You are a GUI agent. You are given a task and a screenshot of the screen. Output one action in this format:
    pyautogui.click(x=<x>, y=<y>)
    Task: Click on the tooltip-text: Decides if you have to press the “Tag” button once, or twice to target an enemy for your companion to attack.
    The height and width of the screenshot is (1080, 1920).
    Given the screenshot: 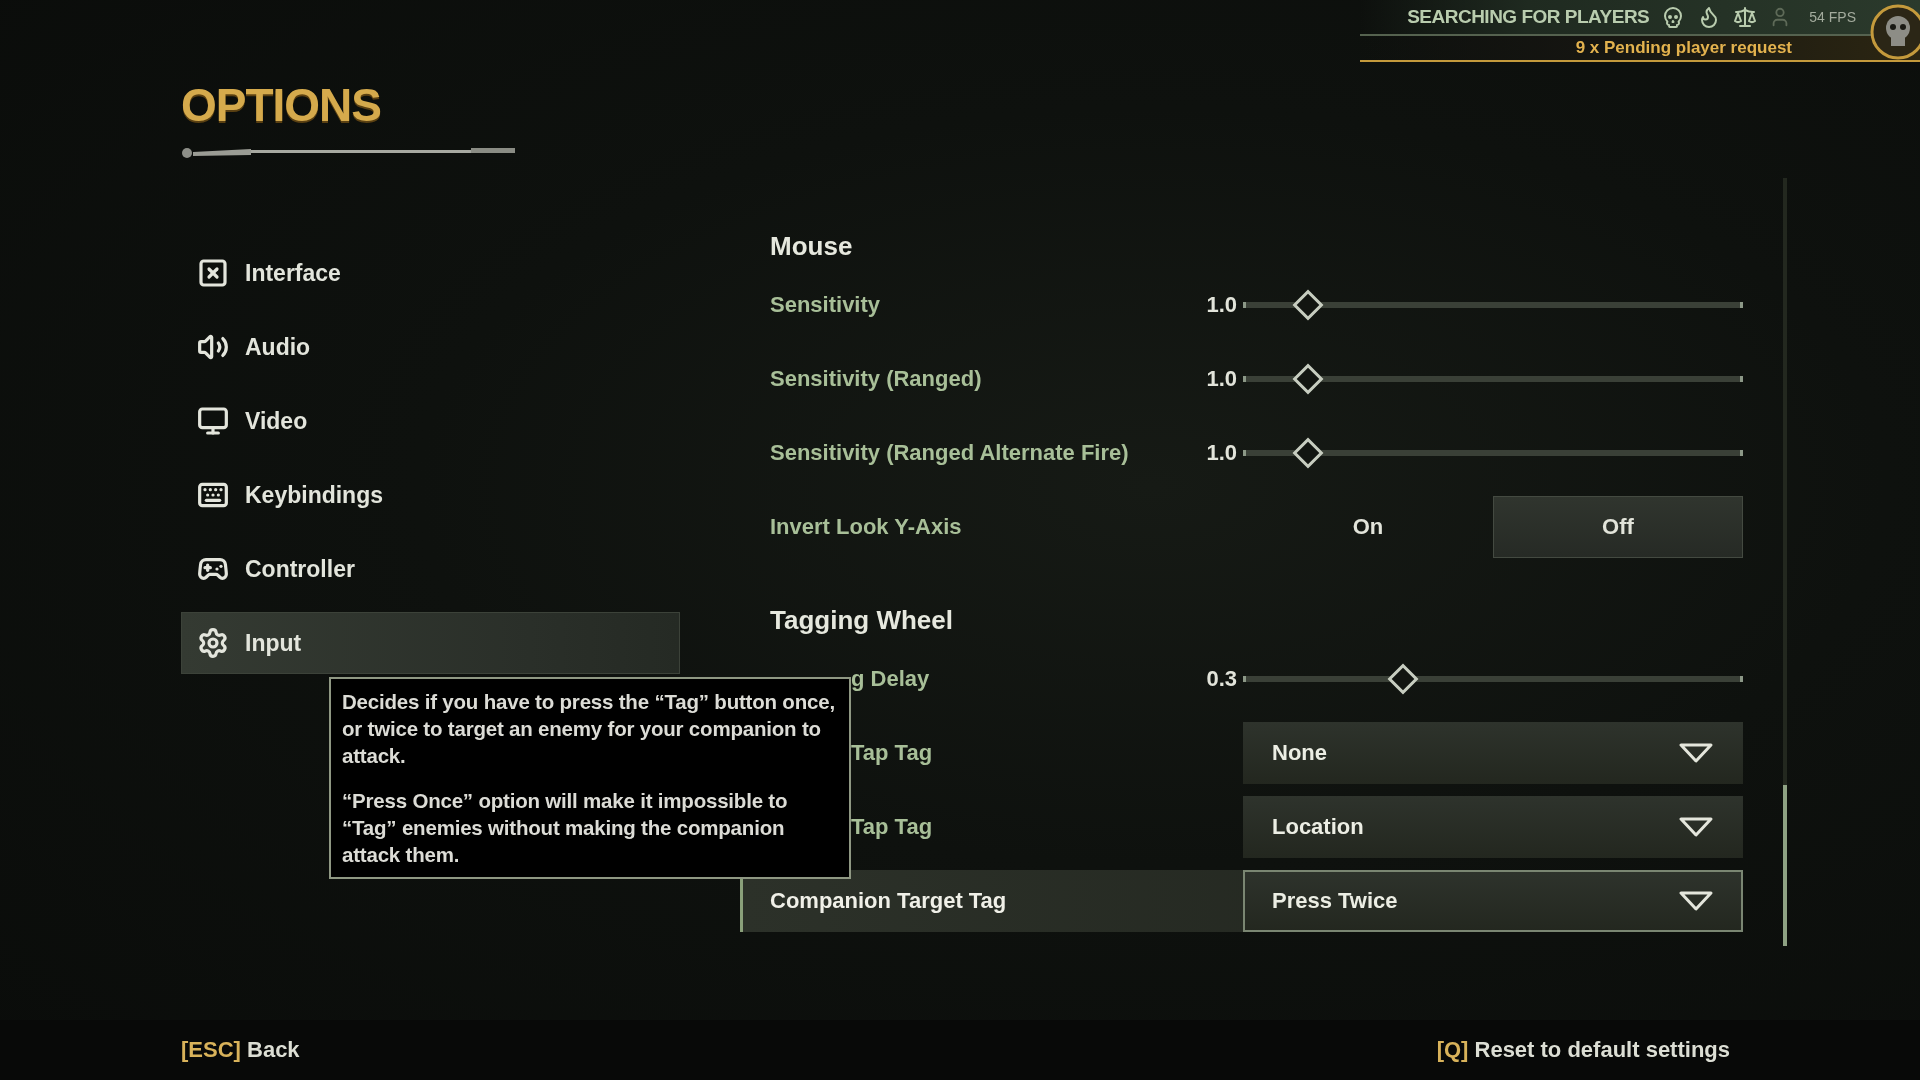 What is the action you would take?
    pyautogui.click(x=589, y=729)
    